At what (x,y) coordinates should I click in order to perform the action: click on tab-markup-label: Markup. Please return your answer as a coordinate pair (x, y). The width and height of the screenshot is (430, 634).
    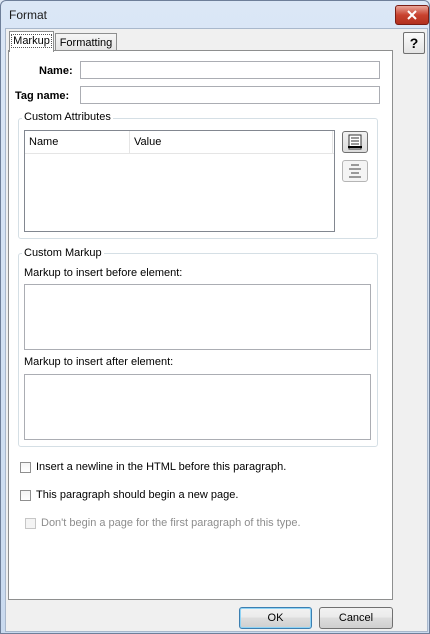
    Looking at the image, I should click on (31, 41).